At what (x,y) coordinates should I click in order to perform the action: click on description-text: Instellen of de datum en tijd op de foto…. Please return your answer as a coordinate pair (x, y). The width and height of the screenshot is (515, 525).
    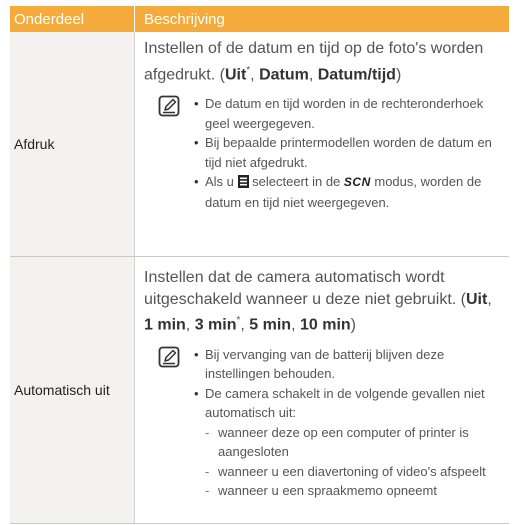
    Looking at the image, I should click on (321, 61).